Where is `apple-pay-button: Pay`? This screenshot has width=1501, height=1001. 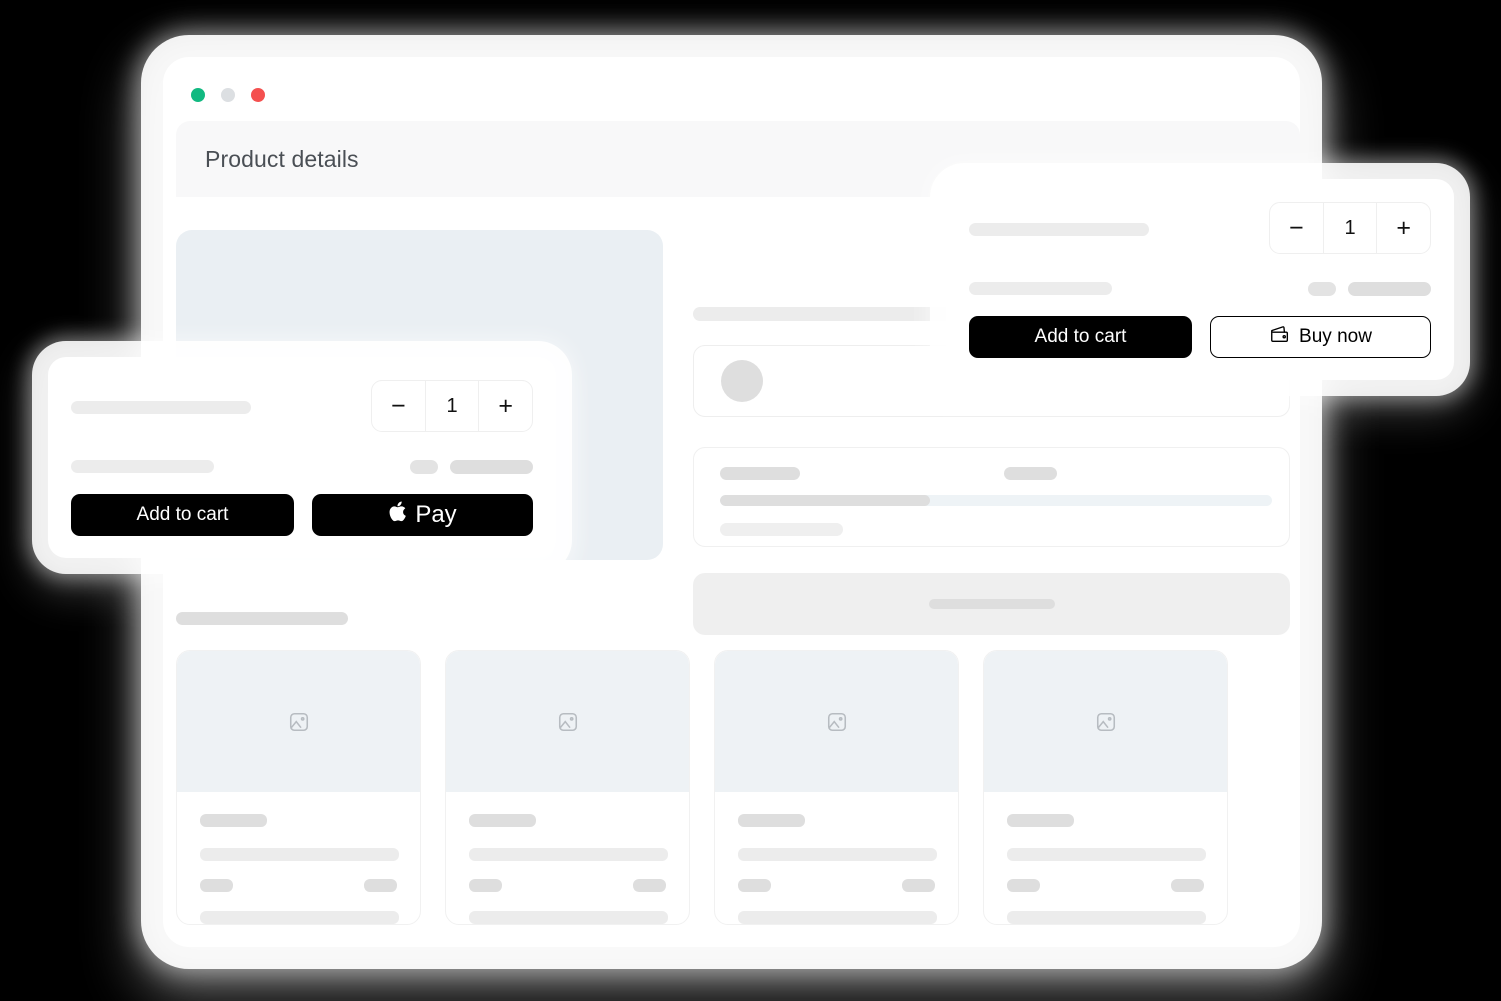
apple-pay-button: Pay is located at coordinates (422, 515).